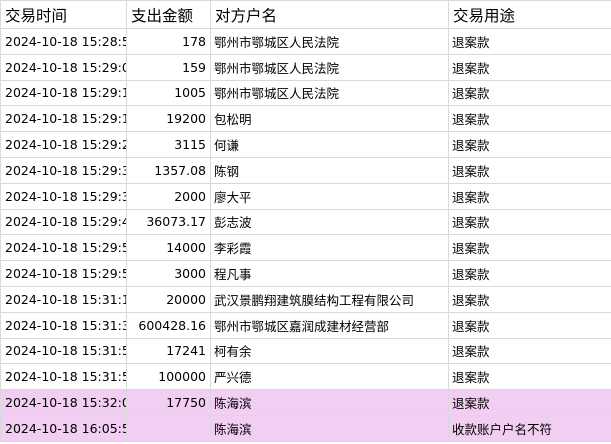 This screenshot has width=611, height=444. I want to click on time-cell: 2024-10-18 15:29:56, so click(63, 273).